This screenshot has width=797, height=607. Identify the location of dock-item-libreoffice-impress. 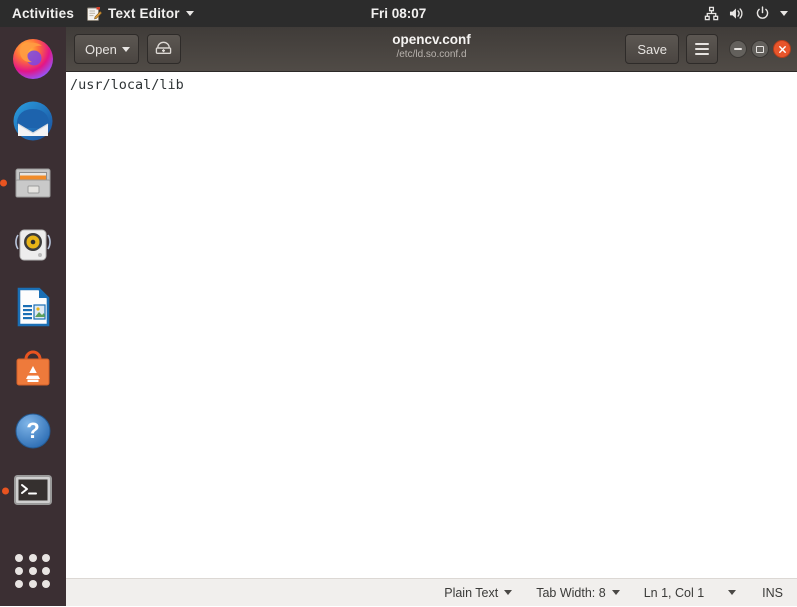
(33, 307).